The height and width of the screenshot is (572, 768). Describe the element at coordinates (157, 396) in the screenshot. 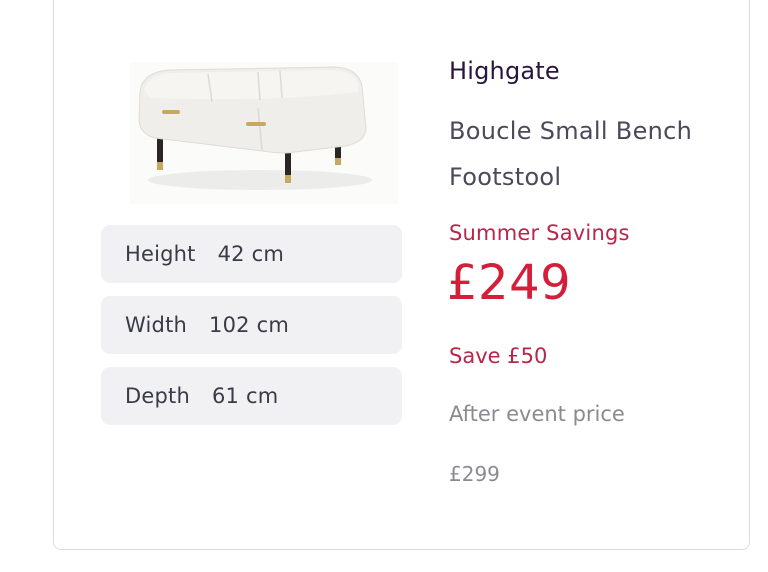

I see `dimension-label: Depth` at that location.